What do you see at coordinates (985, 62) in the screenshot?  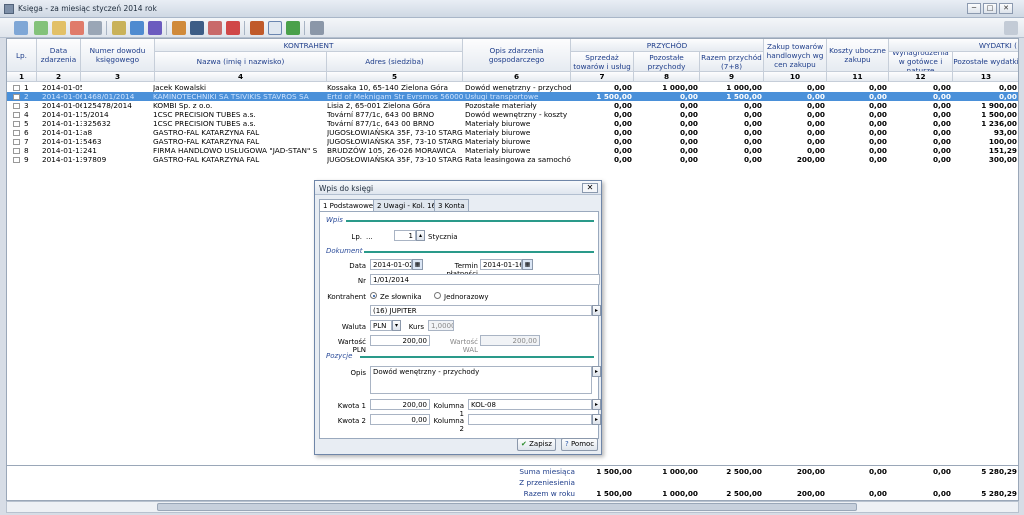 I see `header-pozostale-wydatki: Pozostałe wydatki` at bounding box center [985, 62].